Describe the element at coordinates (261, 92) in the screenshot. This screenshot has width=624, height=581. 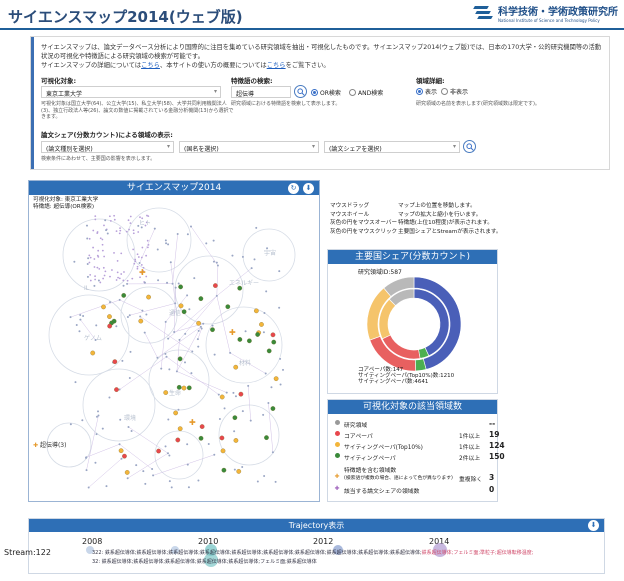
I see `keyword-input: 超伝導` at that location.